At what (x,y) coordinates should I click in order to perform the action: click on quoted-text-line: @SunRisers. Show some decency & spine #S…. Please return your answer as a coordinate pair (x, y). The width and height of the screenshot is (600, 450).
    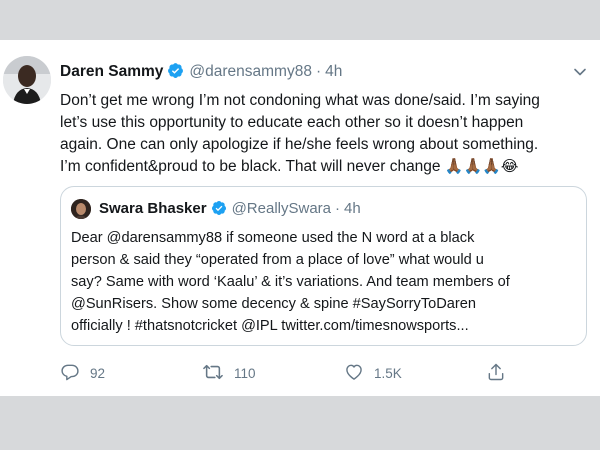
    Looking at the image, I should click on (273, 304).